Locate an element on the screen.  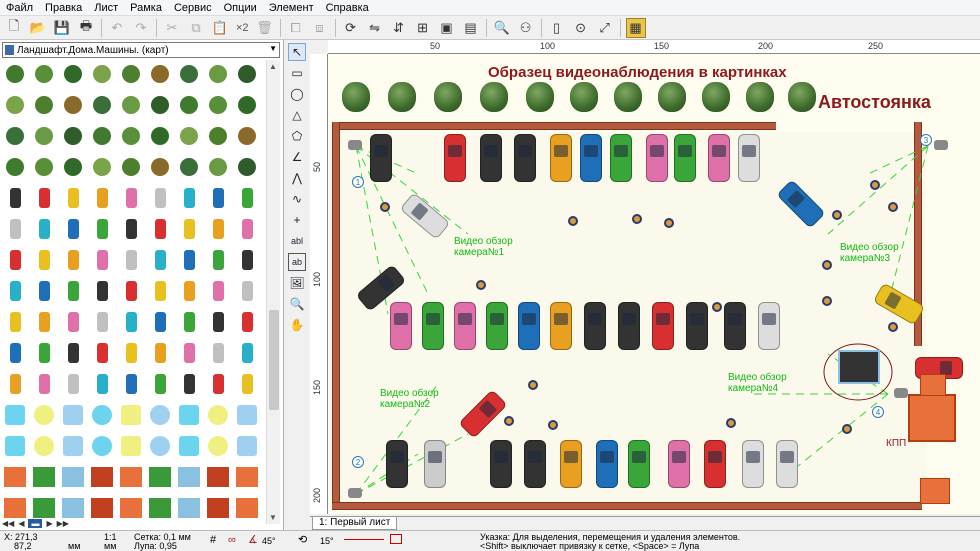
search-icon: 🔍 is located at coordinates (502, 28).